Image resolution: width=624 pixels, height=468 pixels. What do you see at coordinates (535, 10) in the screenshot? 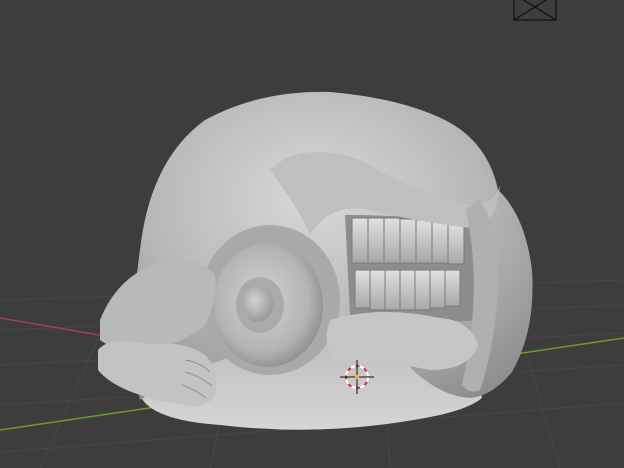
I see `camera-icon` at bounding box center [535, 10].